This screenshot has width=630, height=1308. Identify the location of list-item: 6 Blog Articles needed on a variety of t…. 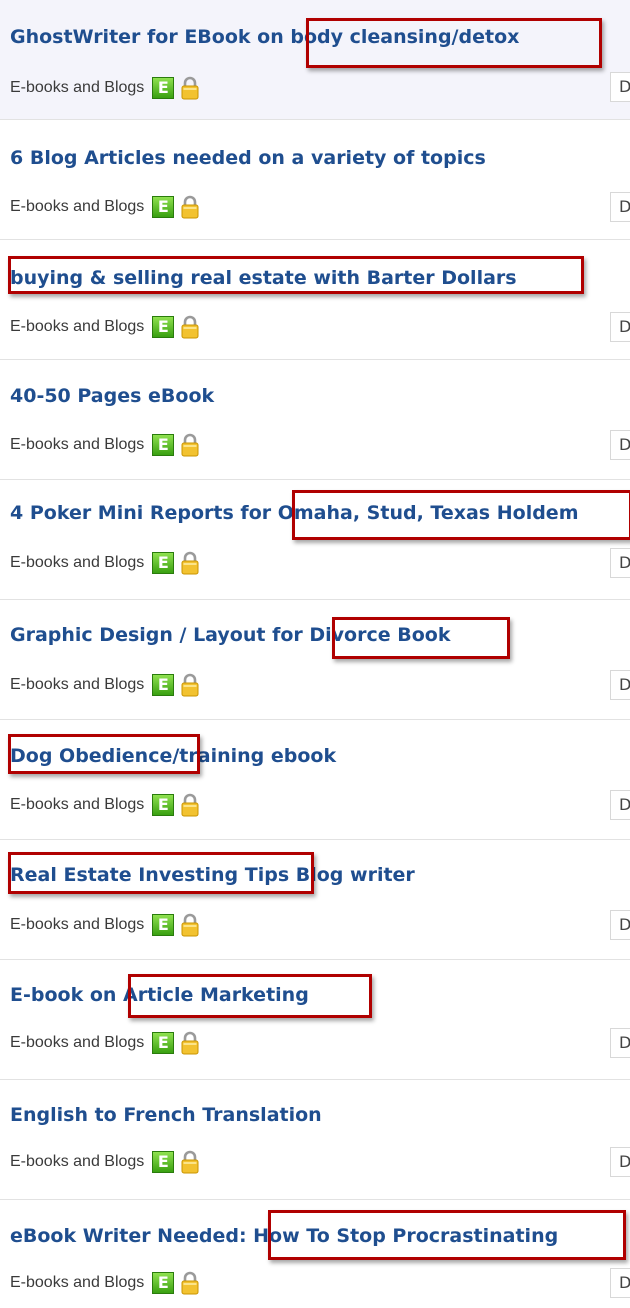
(315, 180).